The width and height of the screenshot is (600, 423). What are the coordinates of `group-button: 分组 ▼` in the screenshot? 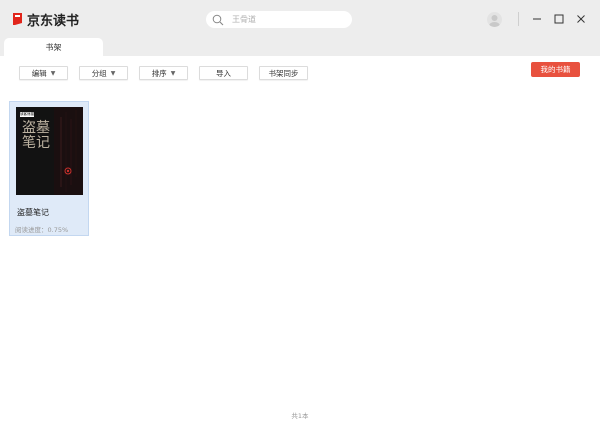 It's located at (103, 73).